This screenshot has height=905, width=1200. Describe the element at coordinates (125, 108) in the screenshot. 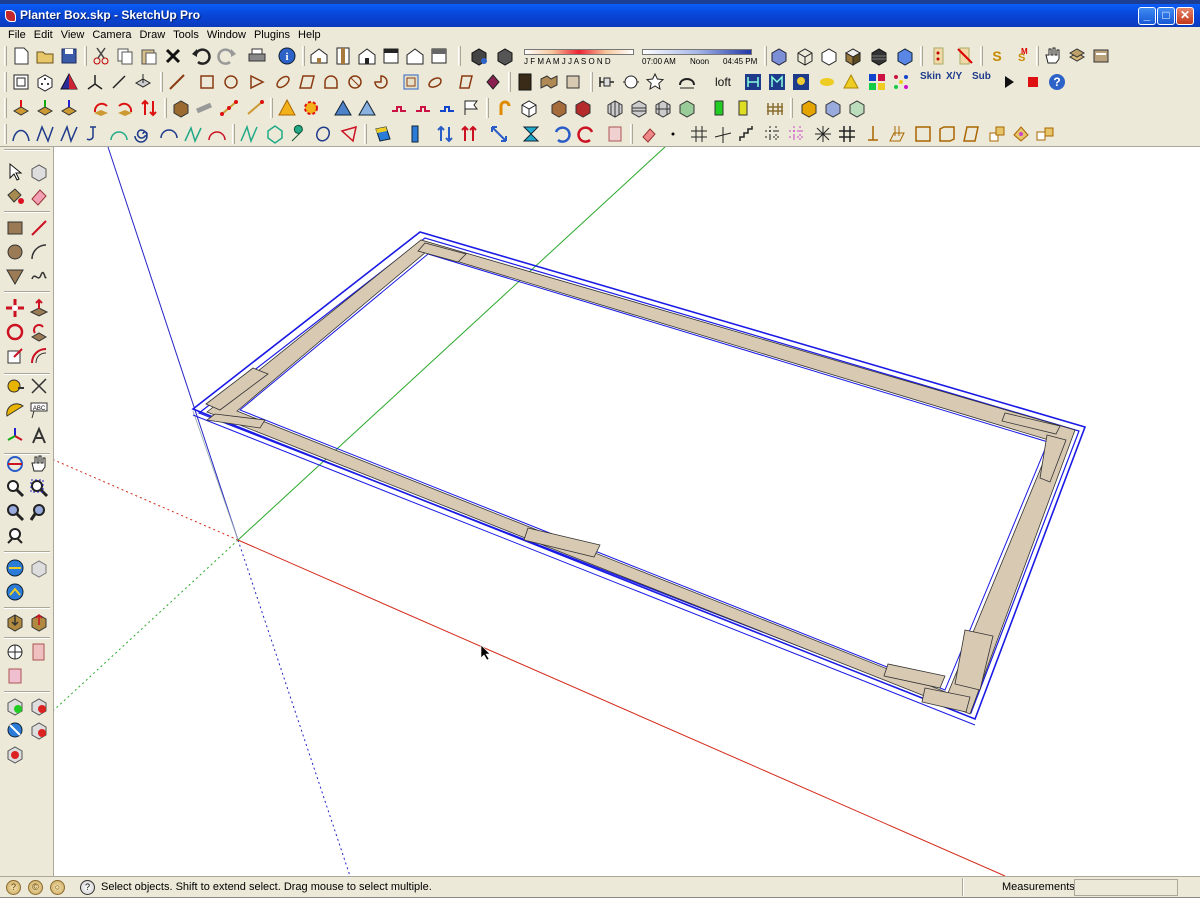

I see `rotate-b-icon` at that location.